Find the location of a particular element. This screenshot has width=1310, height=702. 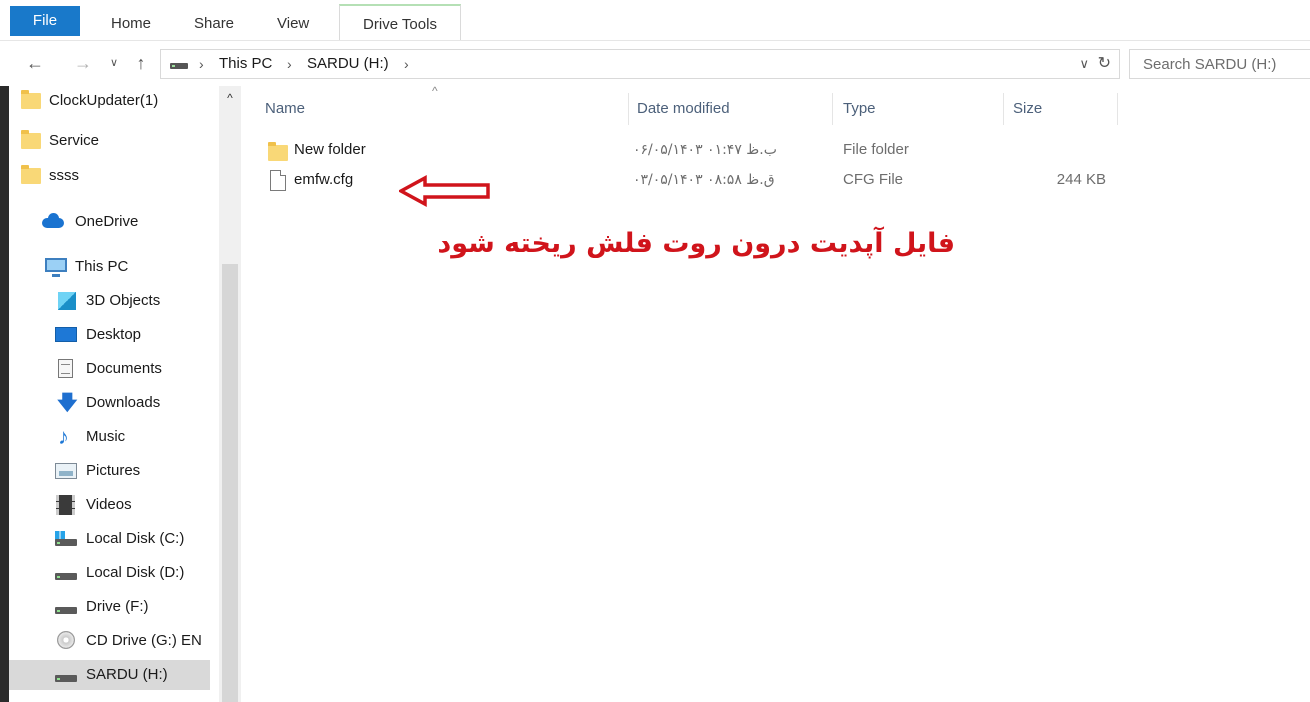

nav-item-sardu-h: SARDU (H:) is located at coordinates (109, 675).